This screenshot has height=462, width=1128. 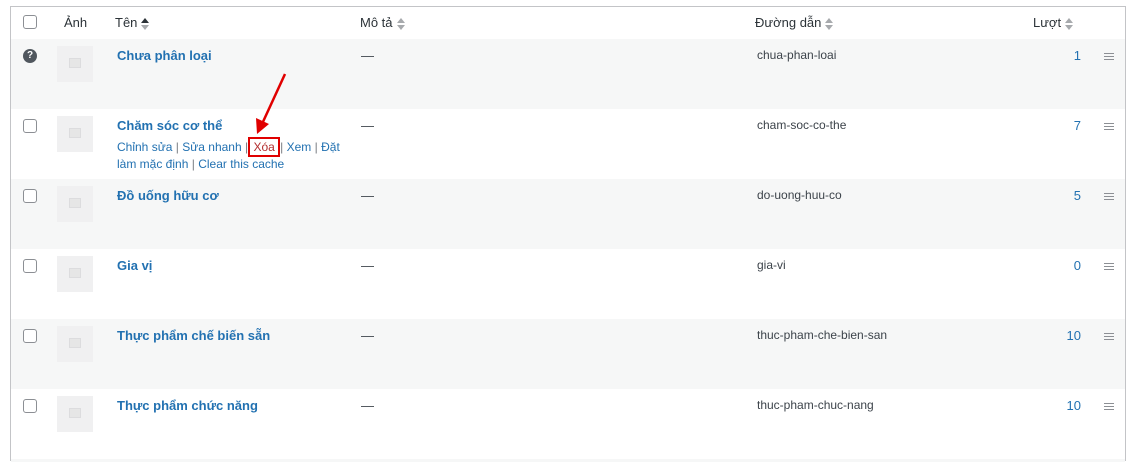 I want to click on table-row: Đồ uống hữu cơ — do-uong-huu-co 5, so click(x=568, y=214).